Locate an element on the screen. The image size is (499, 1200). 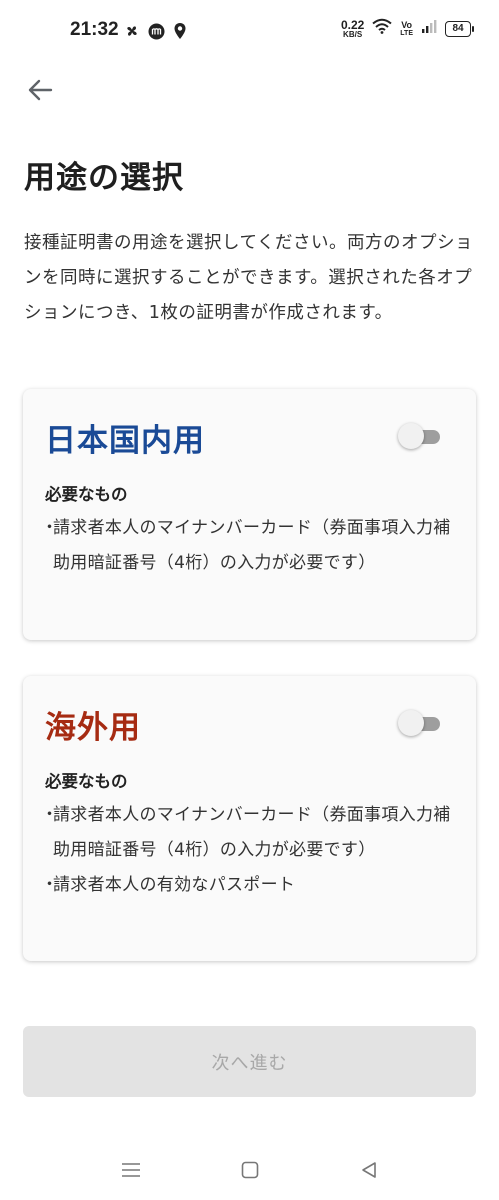
wifi-icon is located at coordinates (382, 28).